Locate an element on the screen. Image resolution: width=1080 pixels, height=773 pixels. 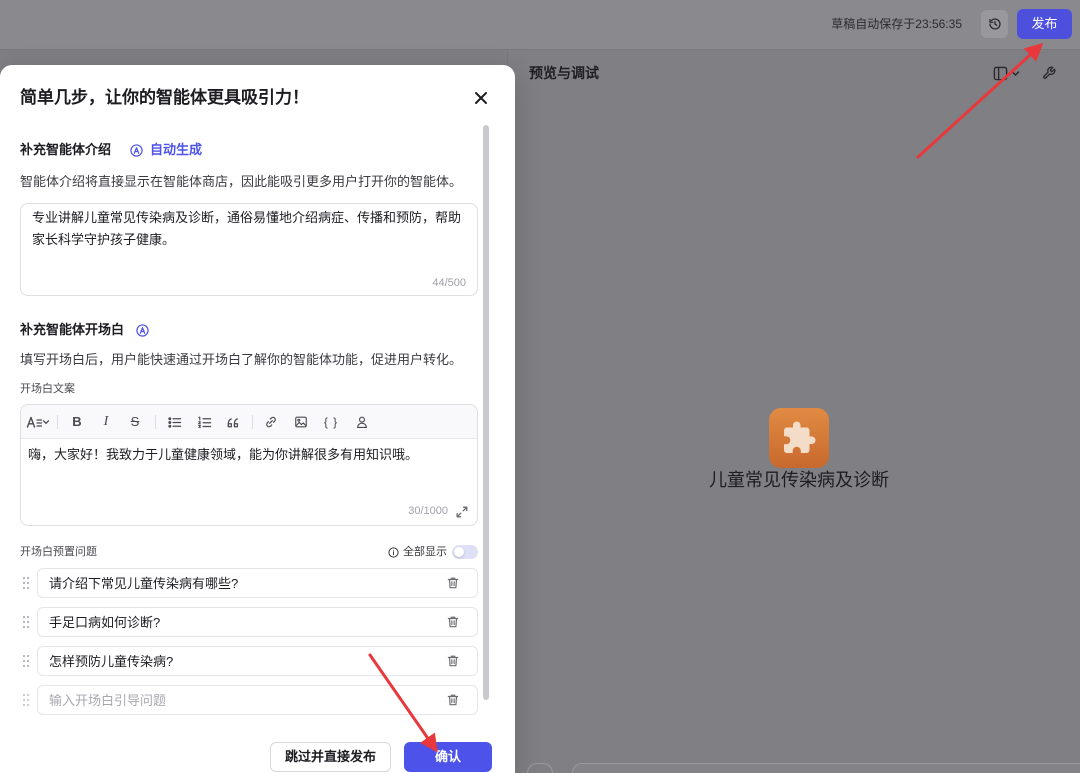
question-input: 请介绍下常见儿童传染病有哪些? is located at coordinates (257, 583).